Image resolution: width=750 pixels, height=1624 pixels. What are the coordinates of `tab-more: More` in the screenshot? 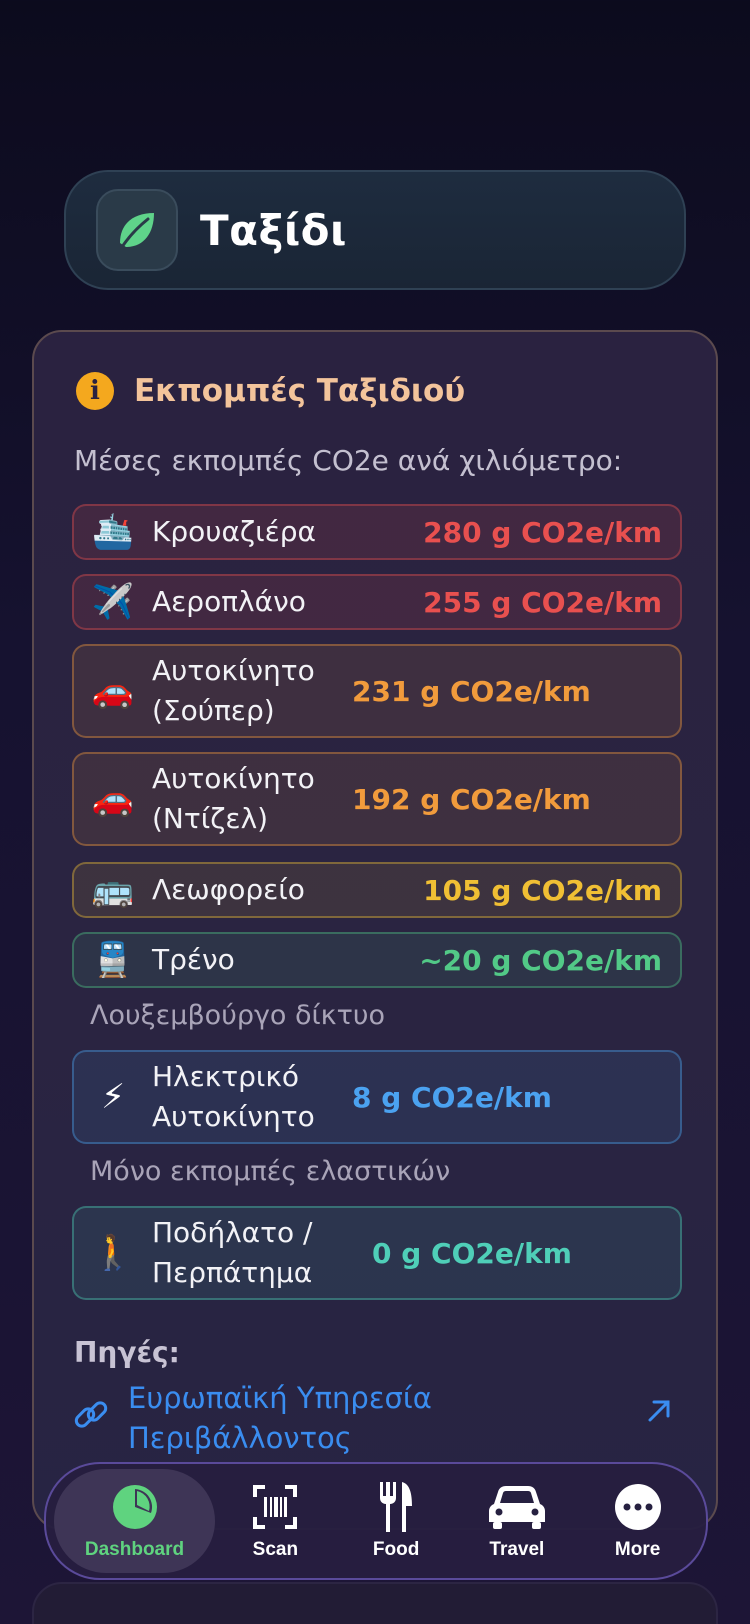 It's located at (637, 1521).